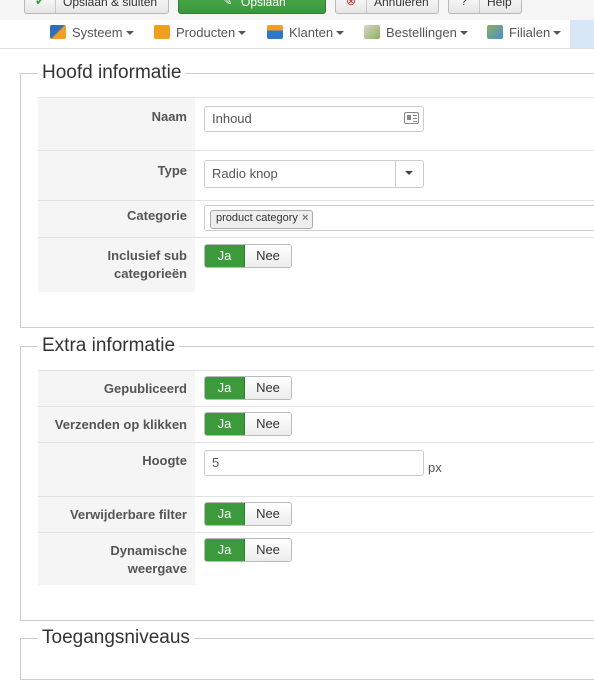 The width and height of the screenshot is (594, 680). What do you see at coordinates (206, 32) in the screenshot?
I see `menu-label: Producten` at bounding box center [206, 32].